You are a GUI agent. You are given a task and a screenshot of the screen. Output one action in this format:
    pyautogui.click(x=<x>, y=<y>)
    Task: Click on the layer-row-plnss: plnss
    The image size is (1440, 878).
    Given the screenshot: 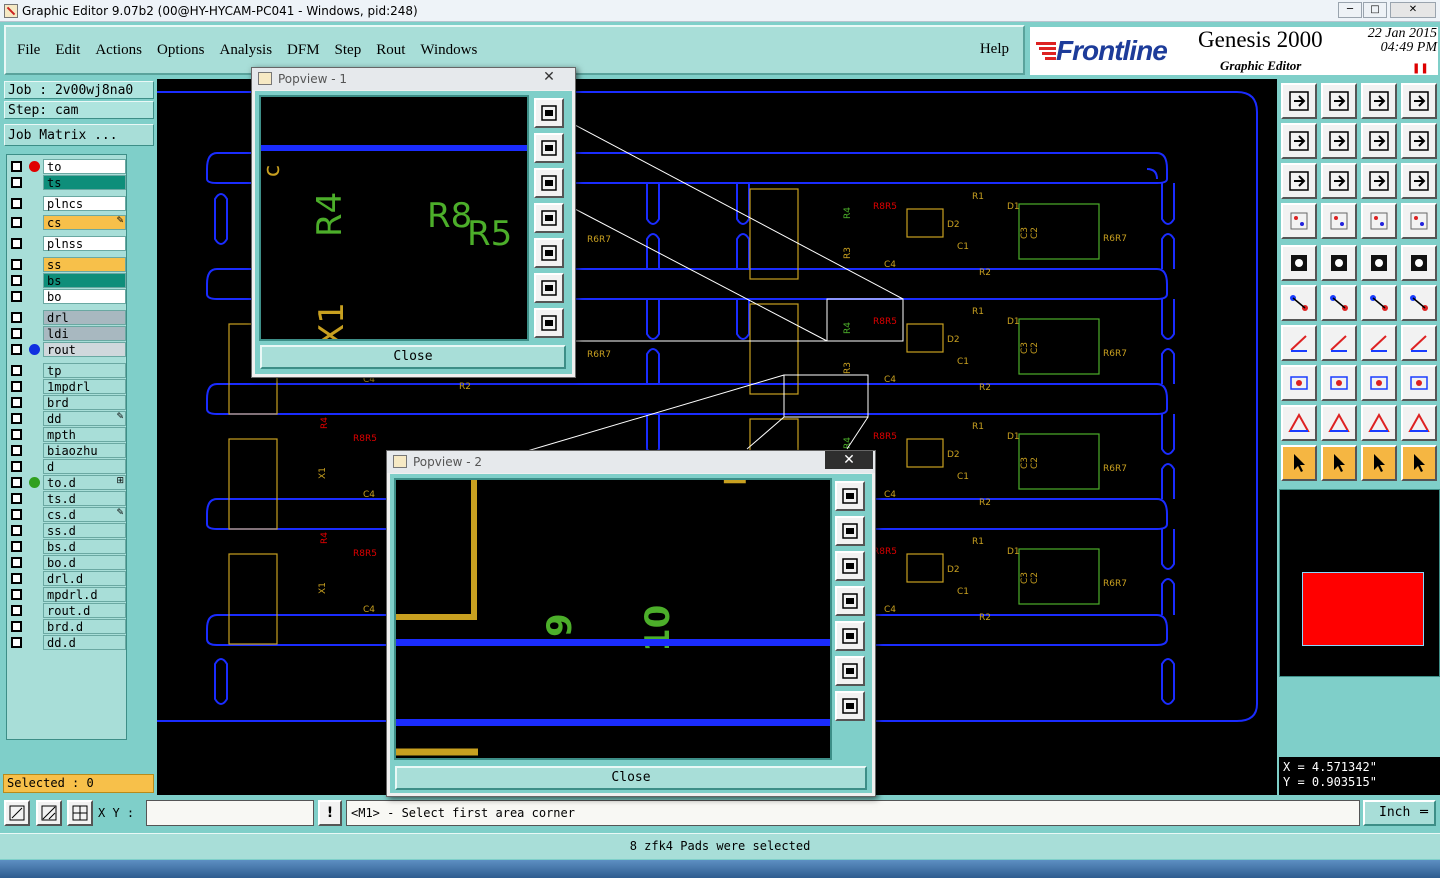 What is the action you would take?
    pyautogui.click(x=68, y=243)
    